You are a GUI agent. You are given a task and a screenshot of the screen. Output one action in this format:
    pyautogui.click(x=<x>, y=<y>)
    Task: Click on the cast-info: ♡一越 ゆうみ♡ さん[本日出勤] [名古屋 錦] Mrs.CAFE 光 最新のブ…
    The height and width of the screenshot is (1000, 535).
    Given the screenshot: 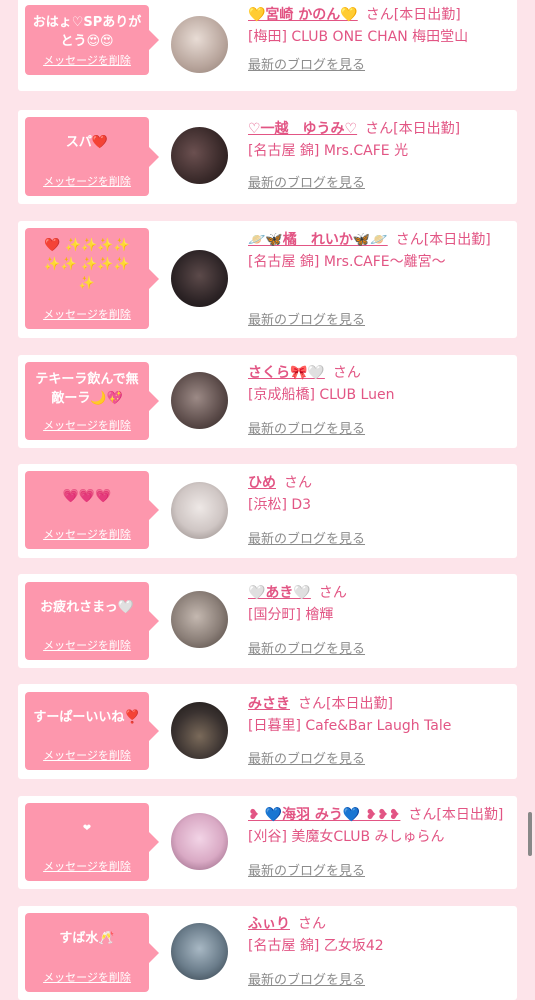 What is the action you would take?
    pyautogui.click(x=380, y=158)
    